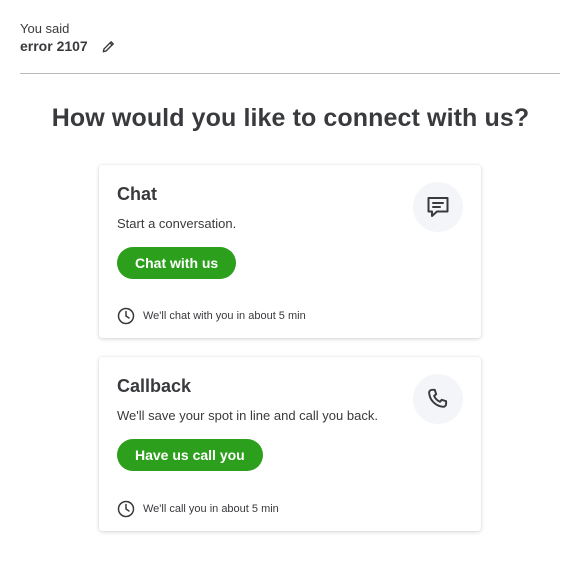 The height and width of the screenshot is (562, 585). What do you see at coordinates (45, 28) in the screenshot?
I see `you-said-label: You said` at bounding box center [45, 28].